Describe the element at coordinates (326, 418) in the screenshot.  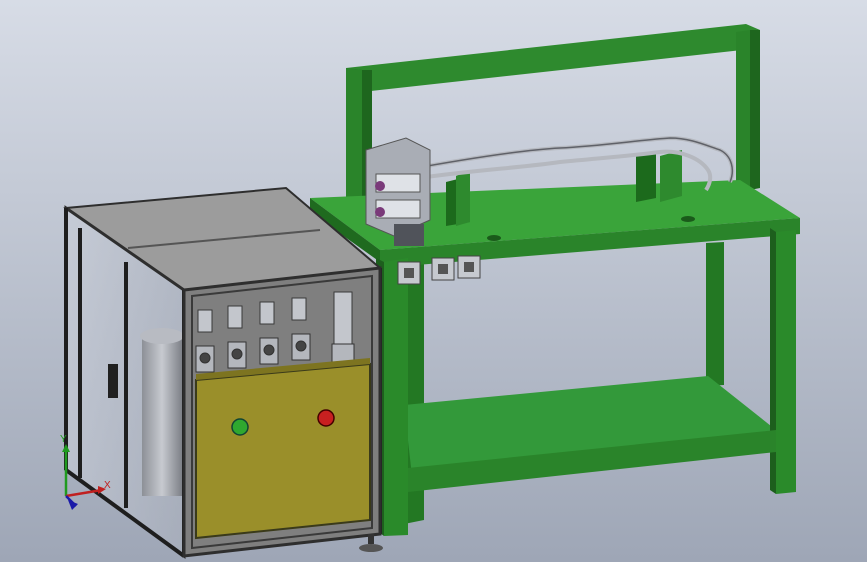
I see `stop-button` at that location.